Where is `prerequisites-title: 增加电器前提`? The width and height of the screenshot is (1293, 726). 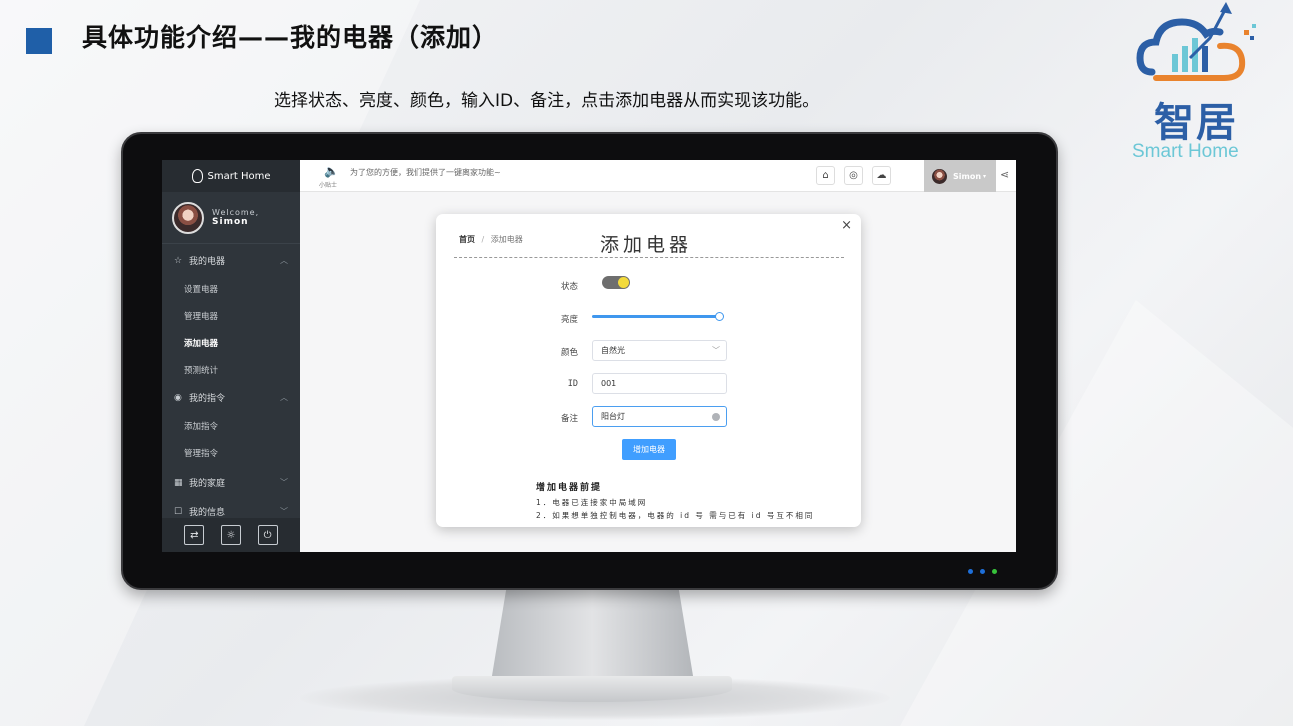 prerequisites-title: 增加电器前提 is located at coordinates (569, 488).